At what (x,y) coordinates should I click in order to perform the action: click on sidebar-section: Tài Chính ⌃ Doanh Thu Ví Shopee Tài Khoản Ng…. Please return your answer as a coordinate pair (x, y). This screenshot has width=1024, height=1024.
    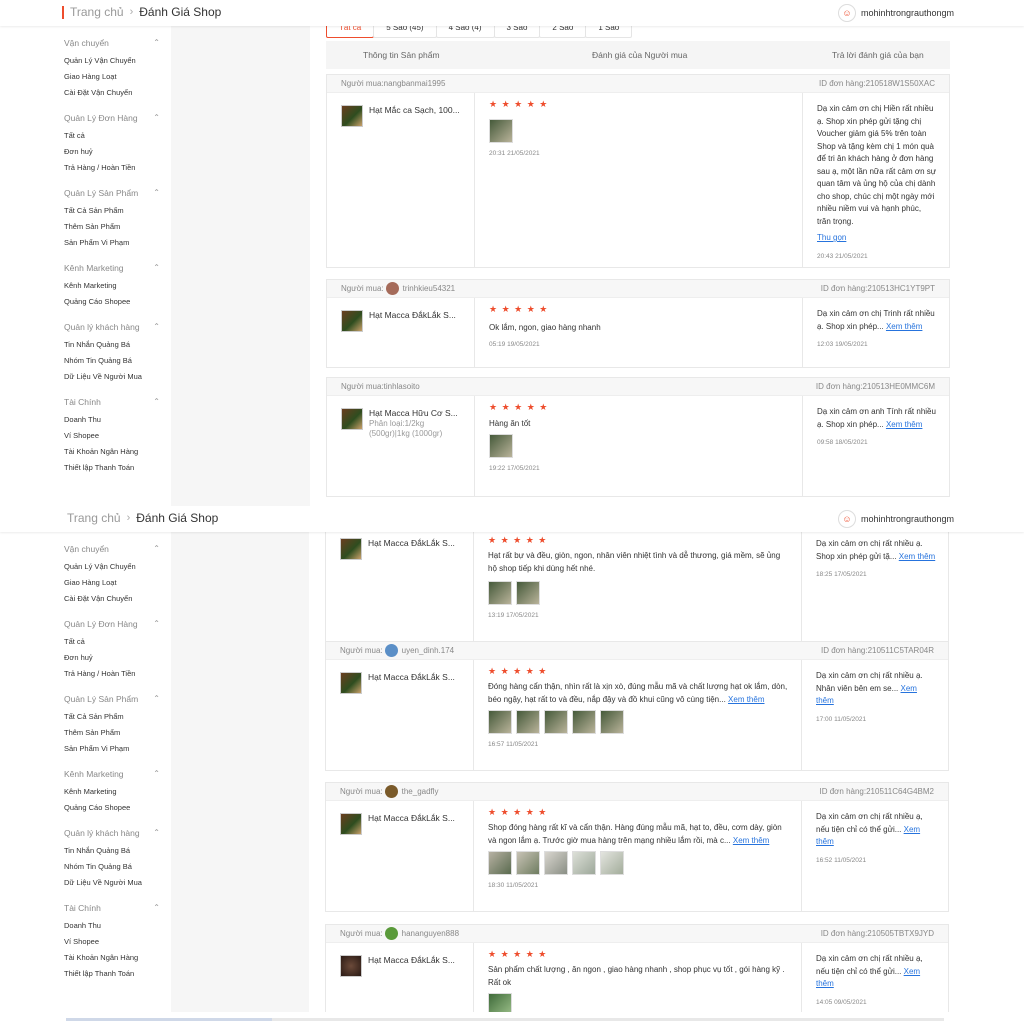
    Looking at the image, I should click on (117, 436).